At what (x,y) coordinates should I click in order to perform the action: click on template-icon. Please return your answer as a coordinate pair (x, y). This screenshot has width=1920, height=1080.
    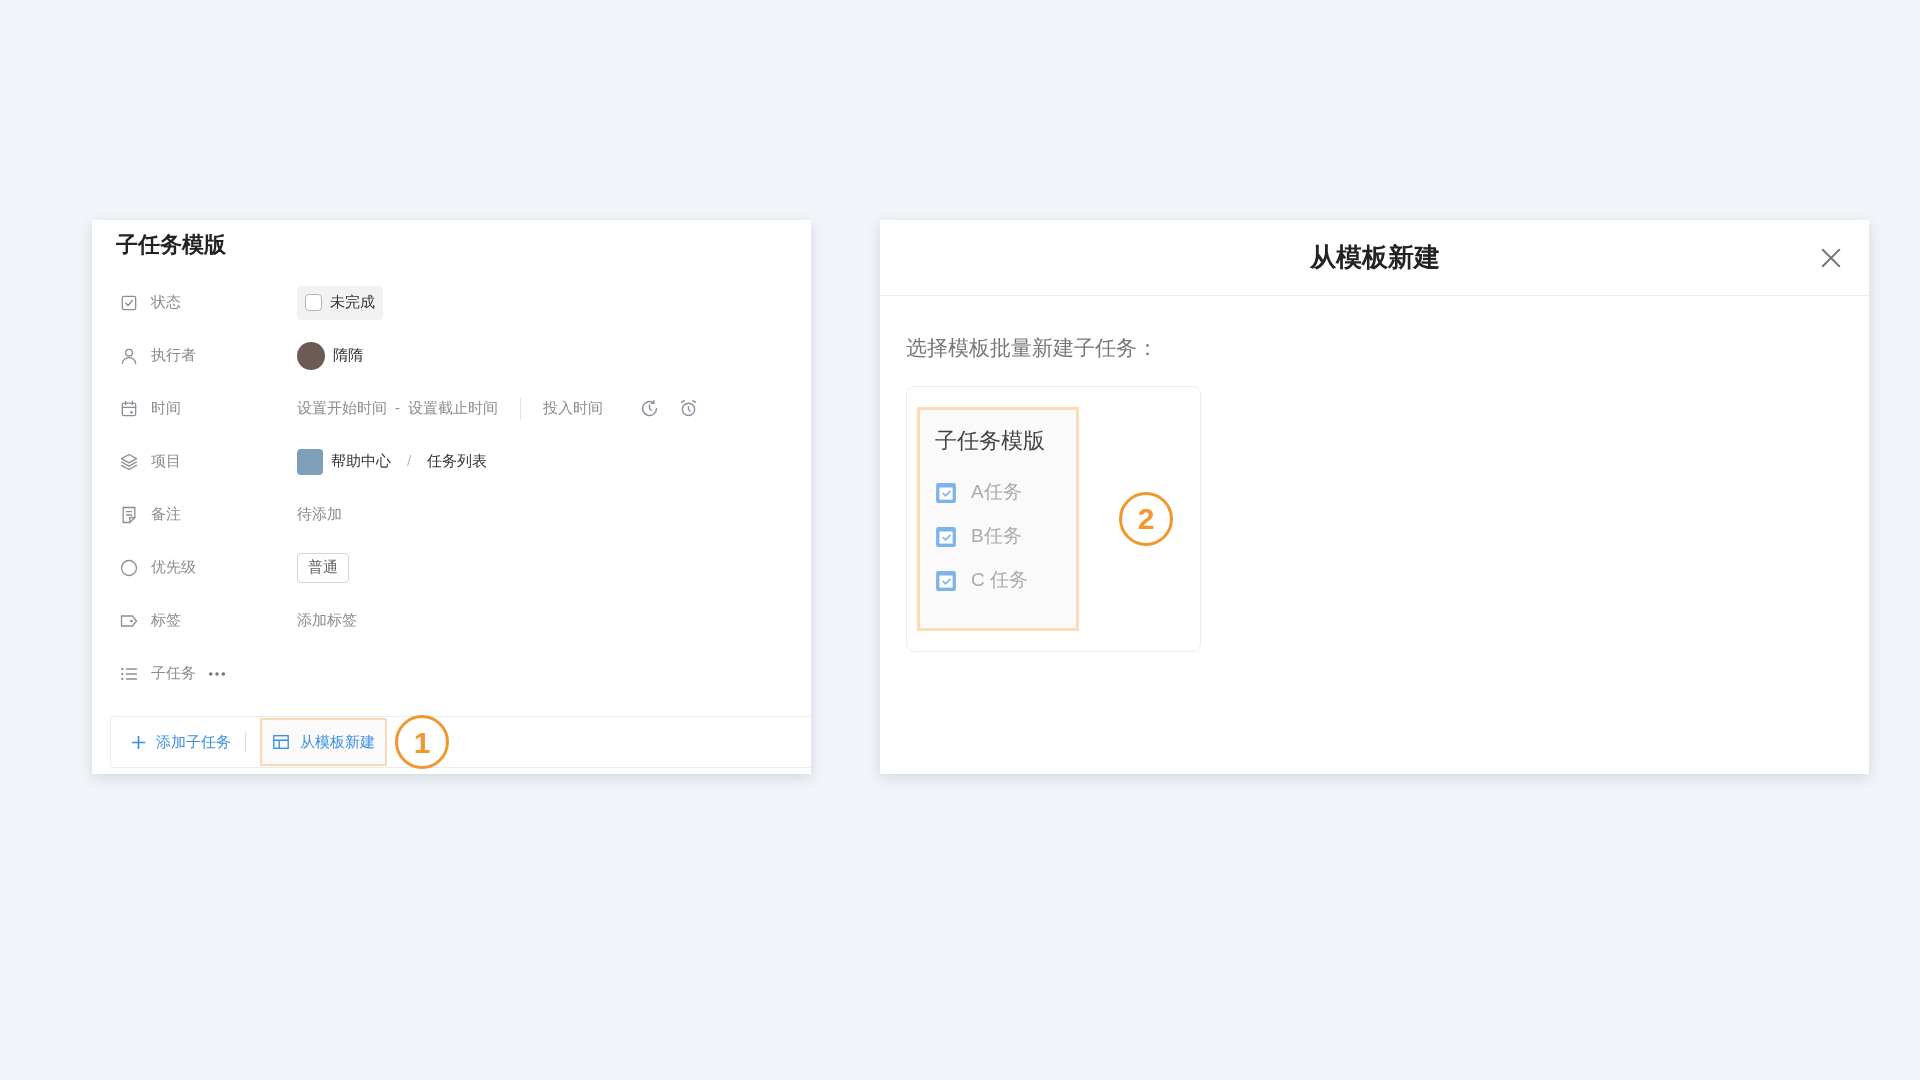
    Looking at the image, I should click on (281, 742).